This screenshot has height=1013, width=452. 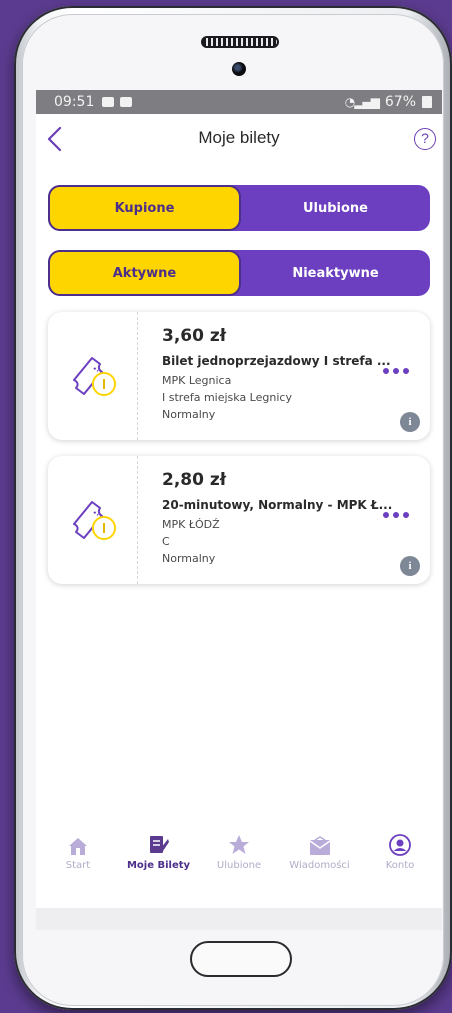 I want to click on home-icon, so click(x=78, y=843).